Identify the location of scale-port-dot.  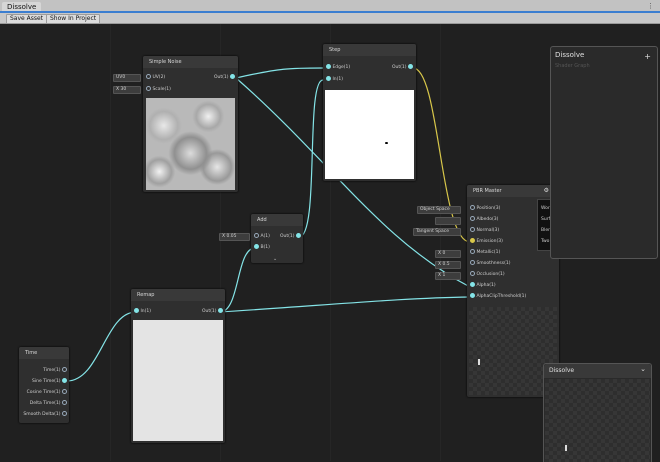
(148, 88).